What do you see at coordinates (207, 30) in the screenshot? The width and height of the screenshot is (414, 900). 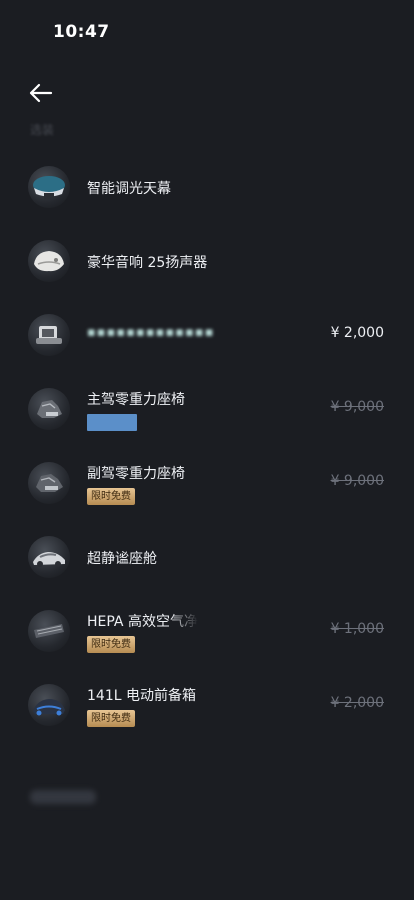 I see `status-bar: 10:47` at bounding box center [207, 30].